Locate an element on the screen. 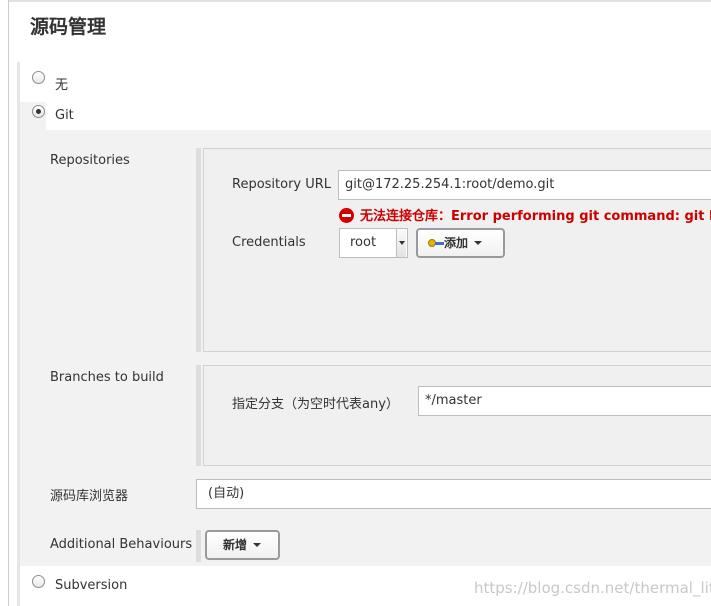 The height and width of the screenshot is (606, 711). add-behaviour-label: 新增 is located at coordinates (235, 545).